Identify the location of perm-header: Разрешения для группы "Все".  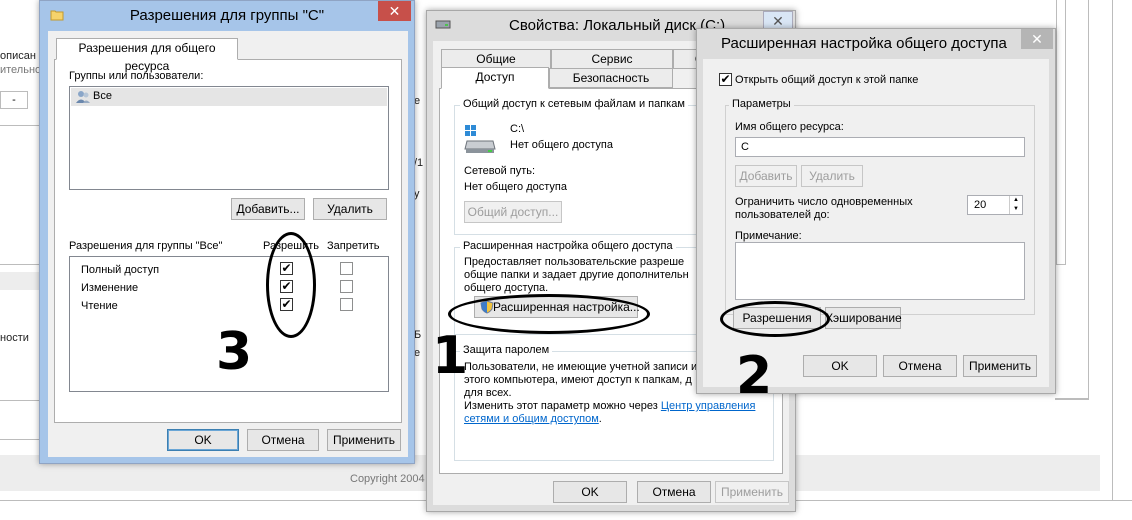
(146, 246).